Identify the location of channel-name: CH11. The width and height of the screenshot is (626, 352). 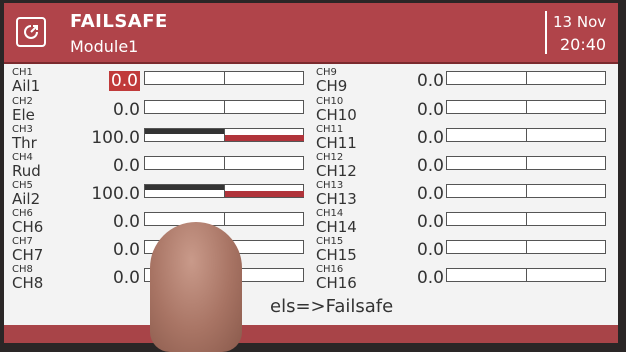
(336, 143).